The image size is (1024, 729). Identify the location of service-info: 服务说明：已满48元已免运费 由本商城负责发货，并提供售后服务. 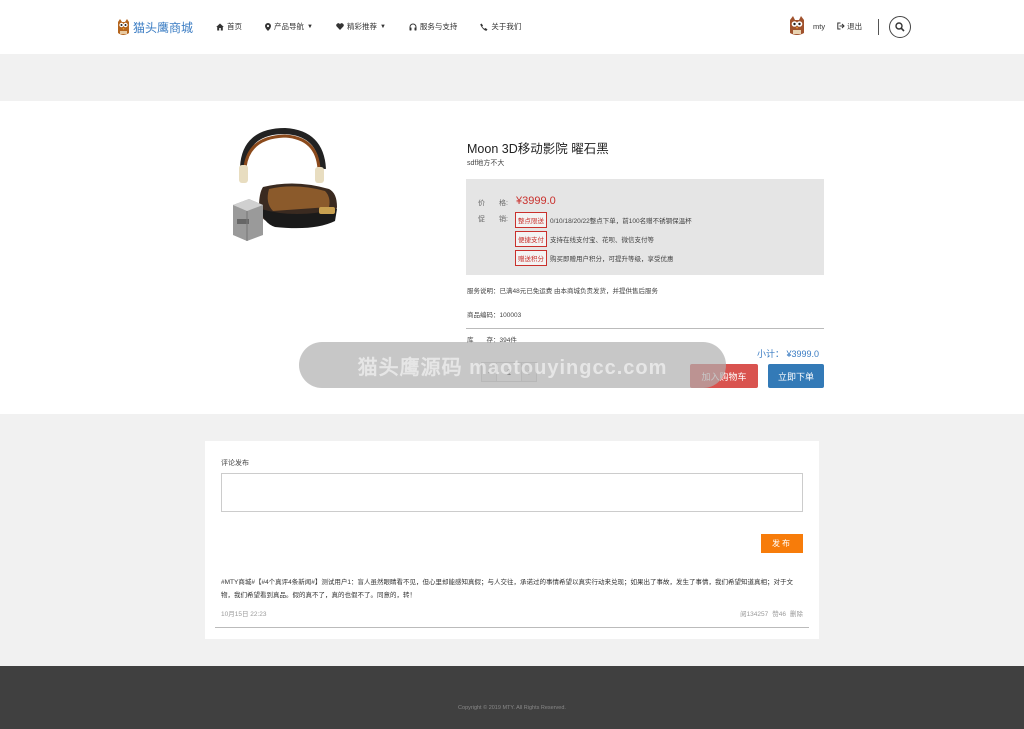
(563, 291).